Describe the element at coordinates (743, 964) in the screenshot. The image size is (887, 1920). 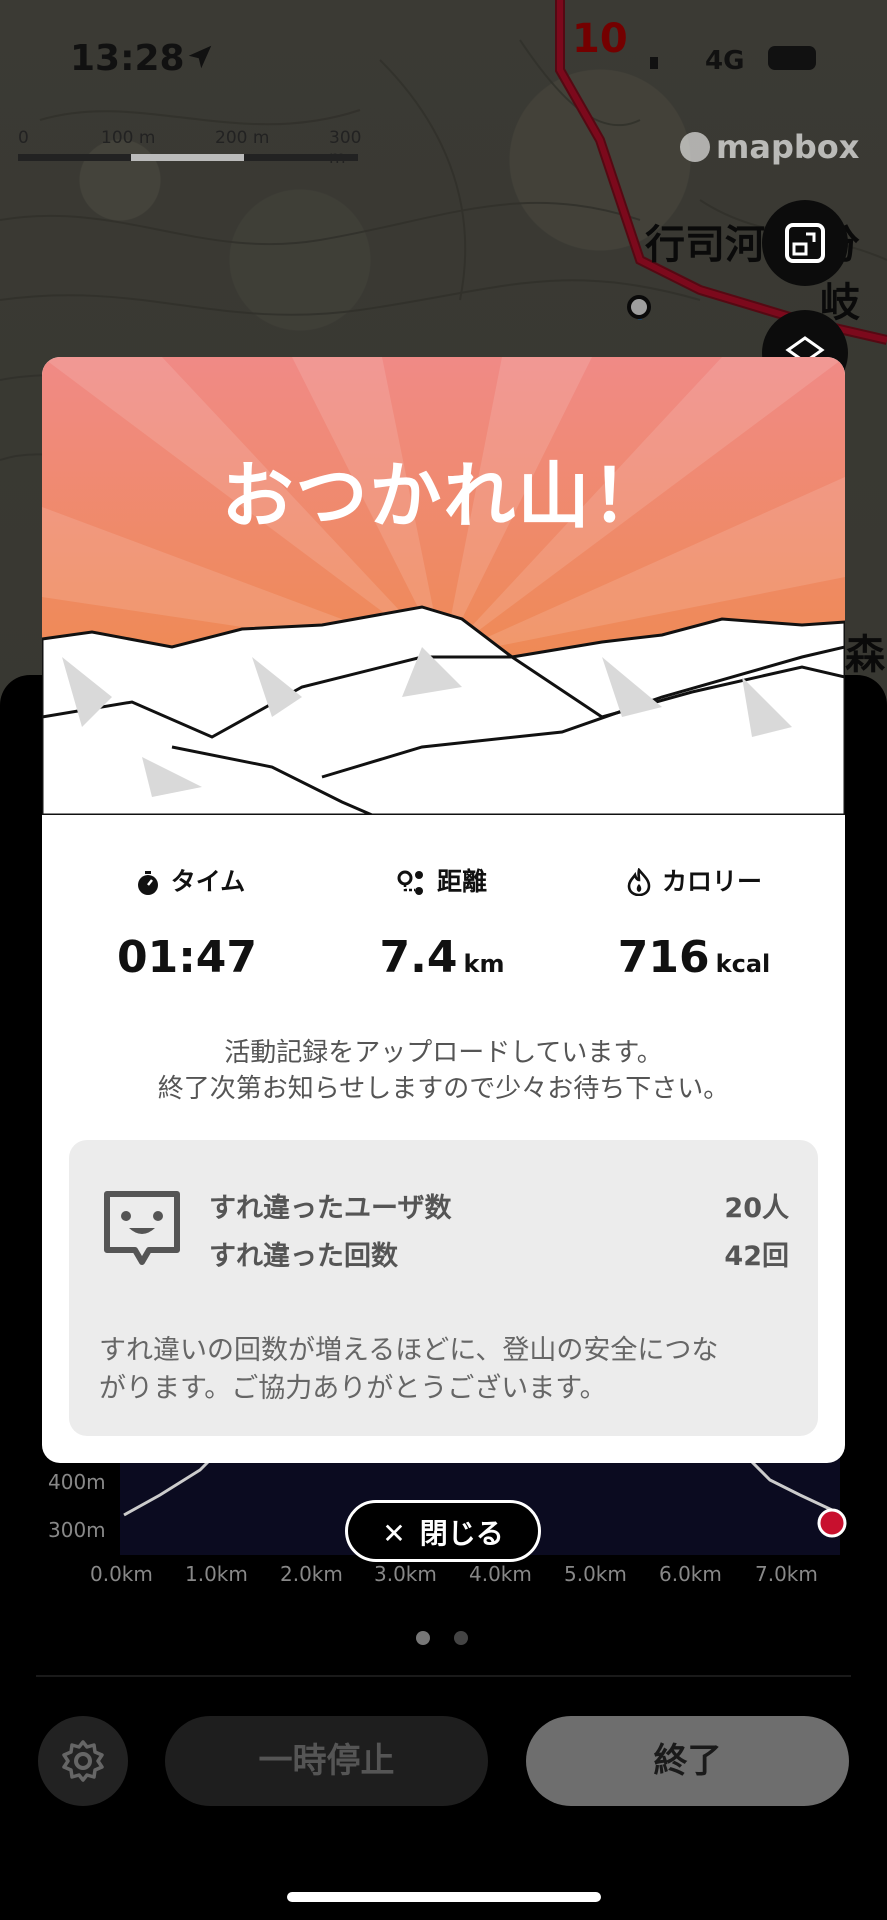
I see `stat-unit: kcal` at that location.